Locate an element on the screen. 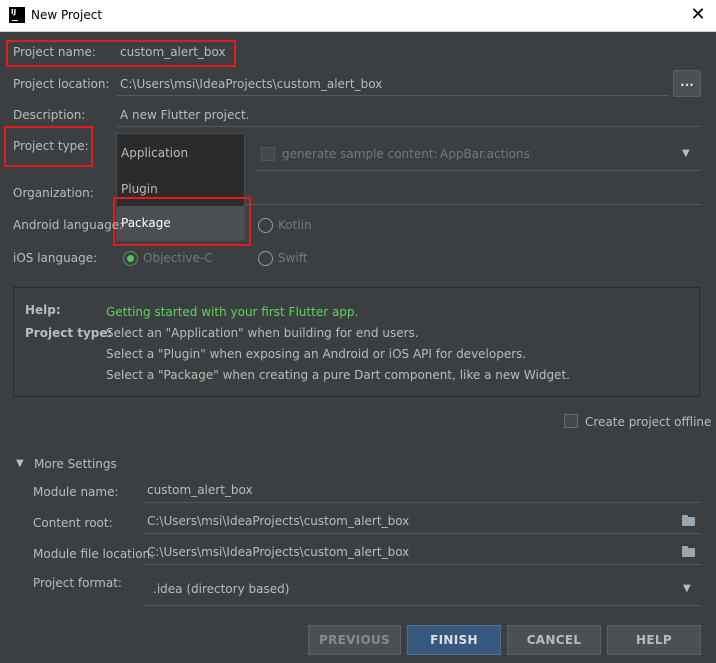  package-option-highlight is located at coordinates (182, 221).